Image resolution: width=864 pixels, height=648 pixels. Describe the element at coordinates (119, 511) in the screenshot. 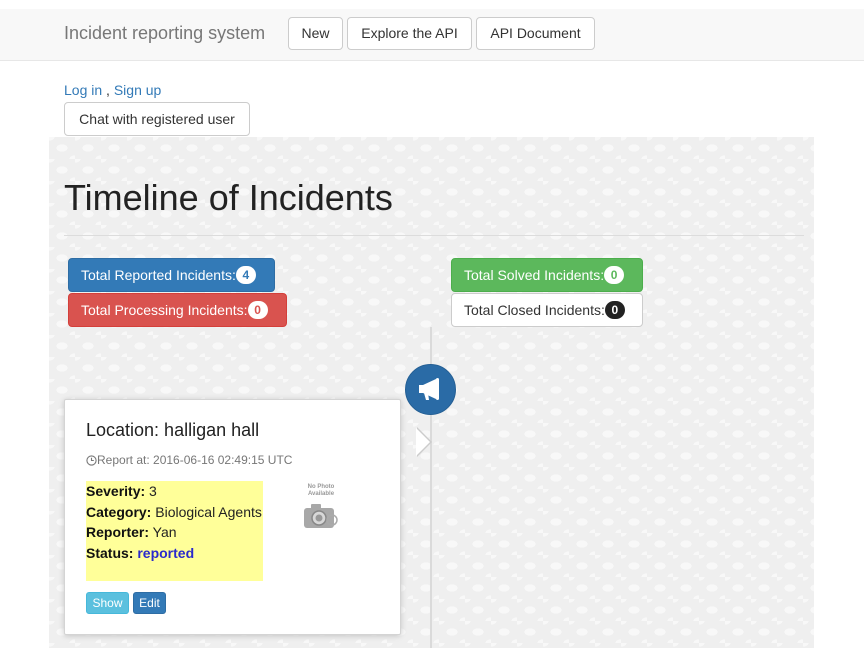

I see `category-label: Category:` at that location.